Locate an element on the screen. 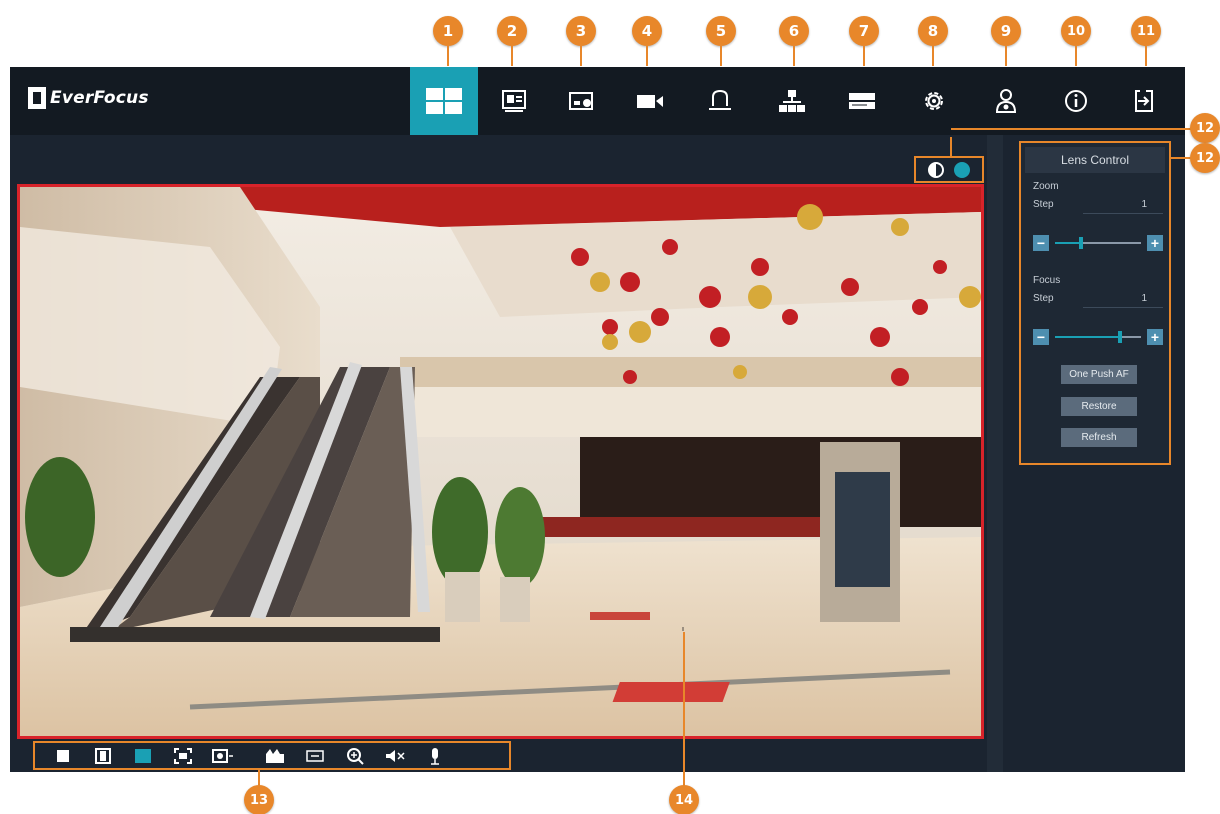 The image size is (1220, 814). focus-slider-fill is located at coordinates (1087, 337).